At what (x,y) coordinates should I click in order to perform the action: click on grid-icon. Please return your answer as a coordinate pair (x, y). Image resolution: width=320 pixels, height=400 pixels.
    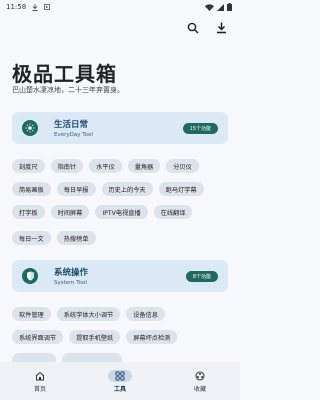
    Looking at the image, I should click on (120, 375).